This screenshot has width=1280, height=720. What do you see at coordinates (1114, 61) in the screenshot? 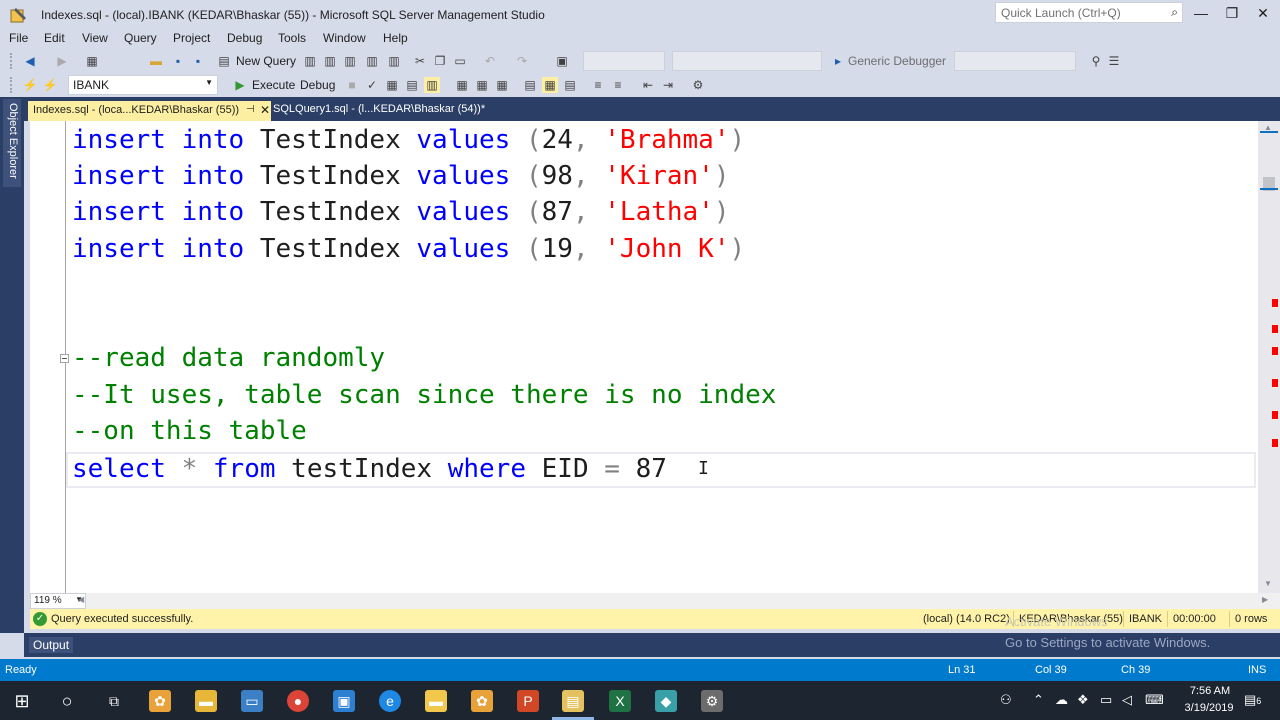
I see `properties-icon: ☰` at bounding box center [1114, 61].